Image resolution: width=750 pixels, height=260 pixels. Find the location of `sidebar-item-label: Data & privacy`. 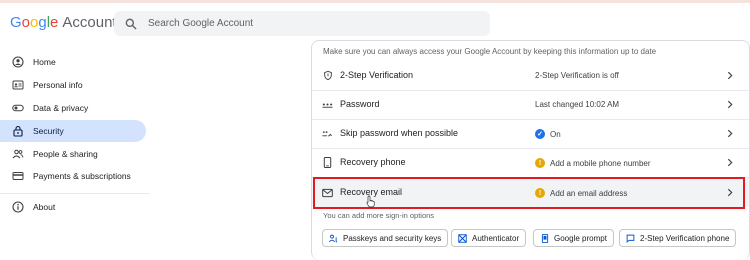

sidebar-item-label: Data & privacy is located at coordinates (61, 108).